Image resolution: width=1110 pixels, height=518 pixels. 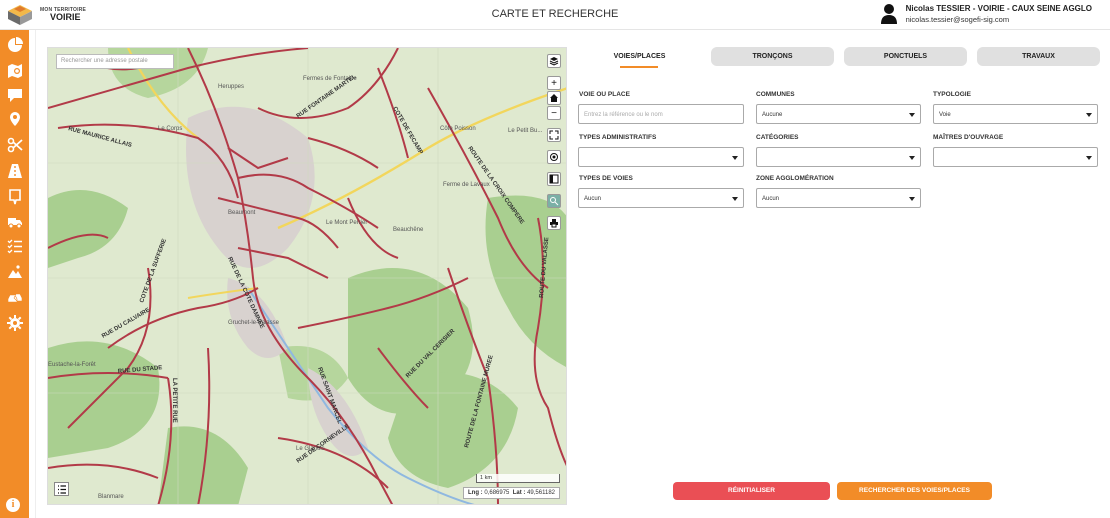 I want to click on search-tabs: VOIES/PLACES TRONÇONS PONCTUELS TRAVAUX, so click(x=839, y=58).